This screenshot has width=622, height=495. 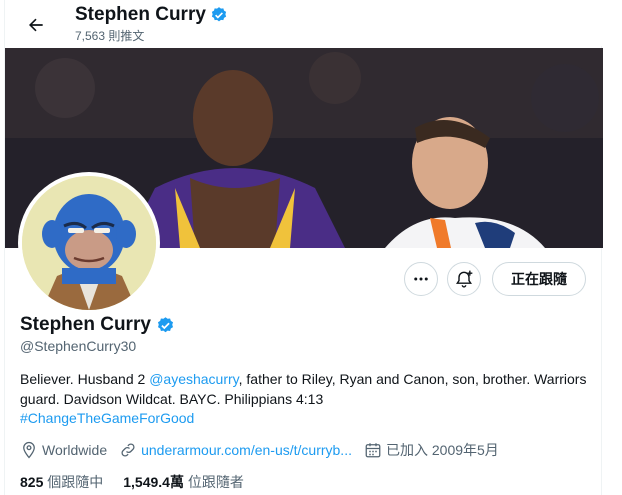 I want to click on bio-text-1: Believer. Husband 2, so click(x=85, y=379).